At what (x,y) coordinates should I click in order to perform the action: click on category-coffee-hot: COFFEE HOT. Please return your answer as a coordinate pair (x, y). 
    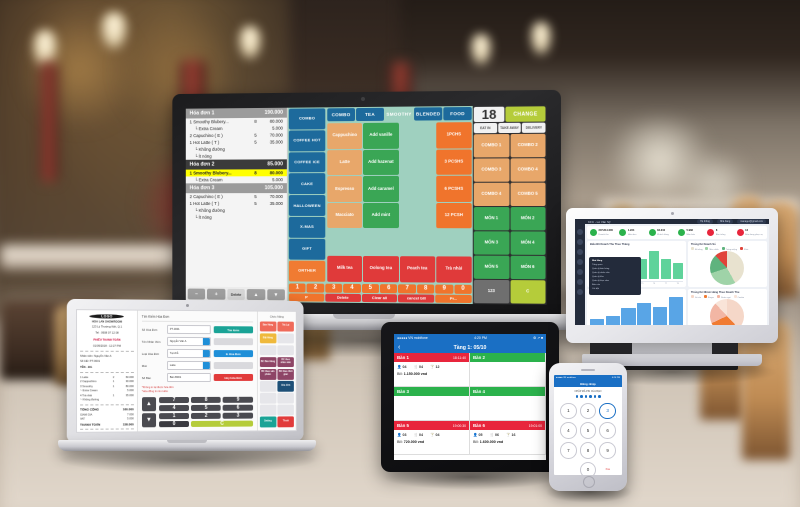
    Looking at the image, I should click on (307, 141).